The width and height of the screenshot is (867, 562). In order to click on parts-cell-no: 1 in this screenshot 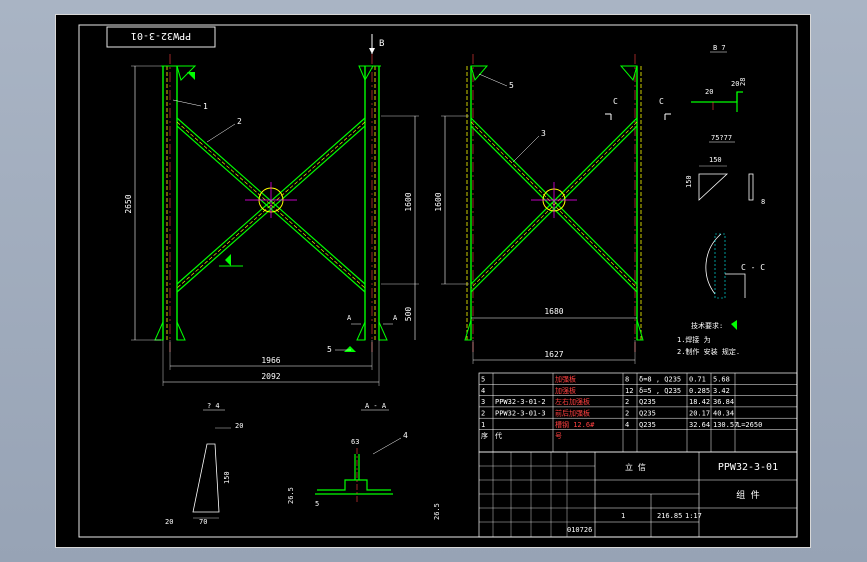, I will do `click(483, 425)`.